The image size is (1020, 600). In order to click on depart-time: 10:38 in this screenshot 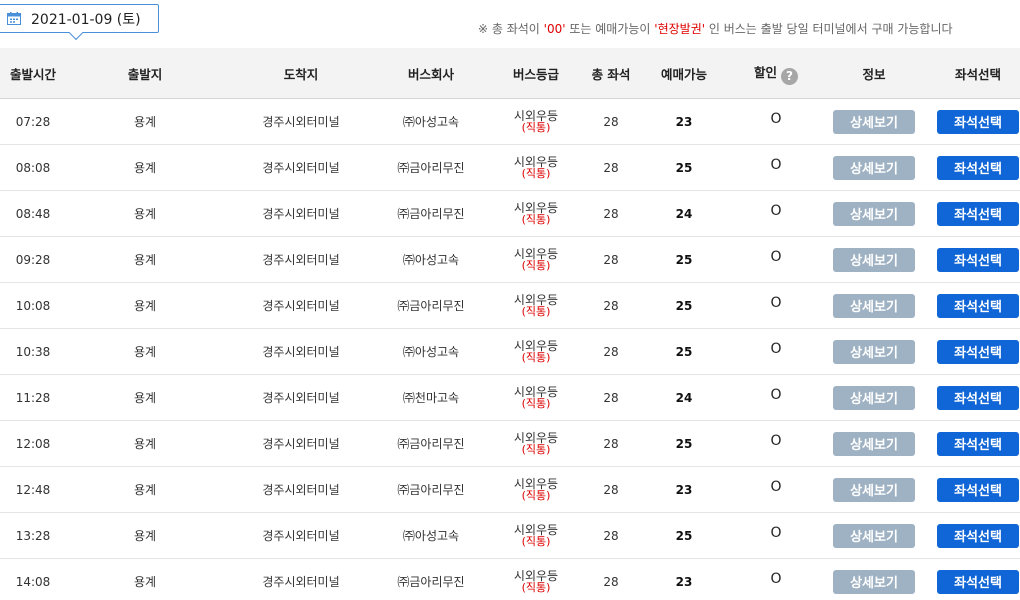, I will do `click(33, 351)`.